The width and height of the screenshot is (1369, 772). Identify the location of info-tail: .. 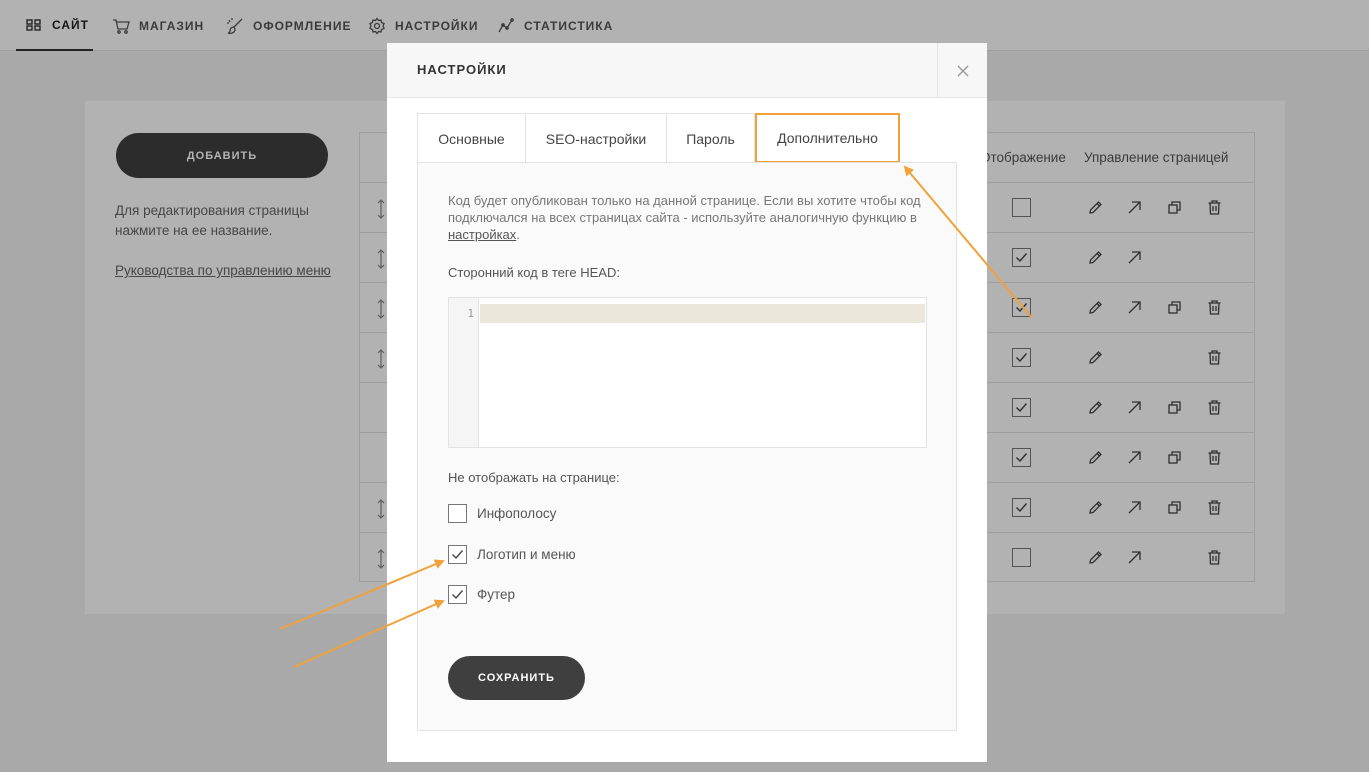
(518, 234).